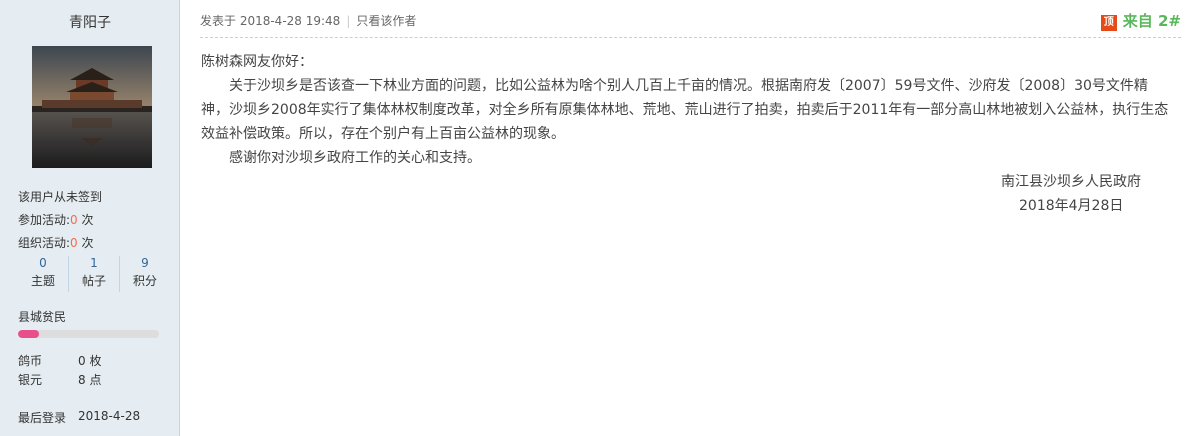 The width and height of the screenshot is (1199, 436). I want to click on username: 青阳子, so click(90, 22).